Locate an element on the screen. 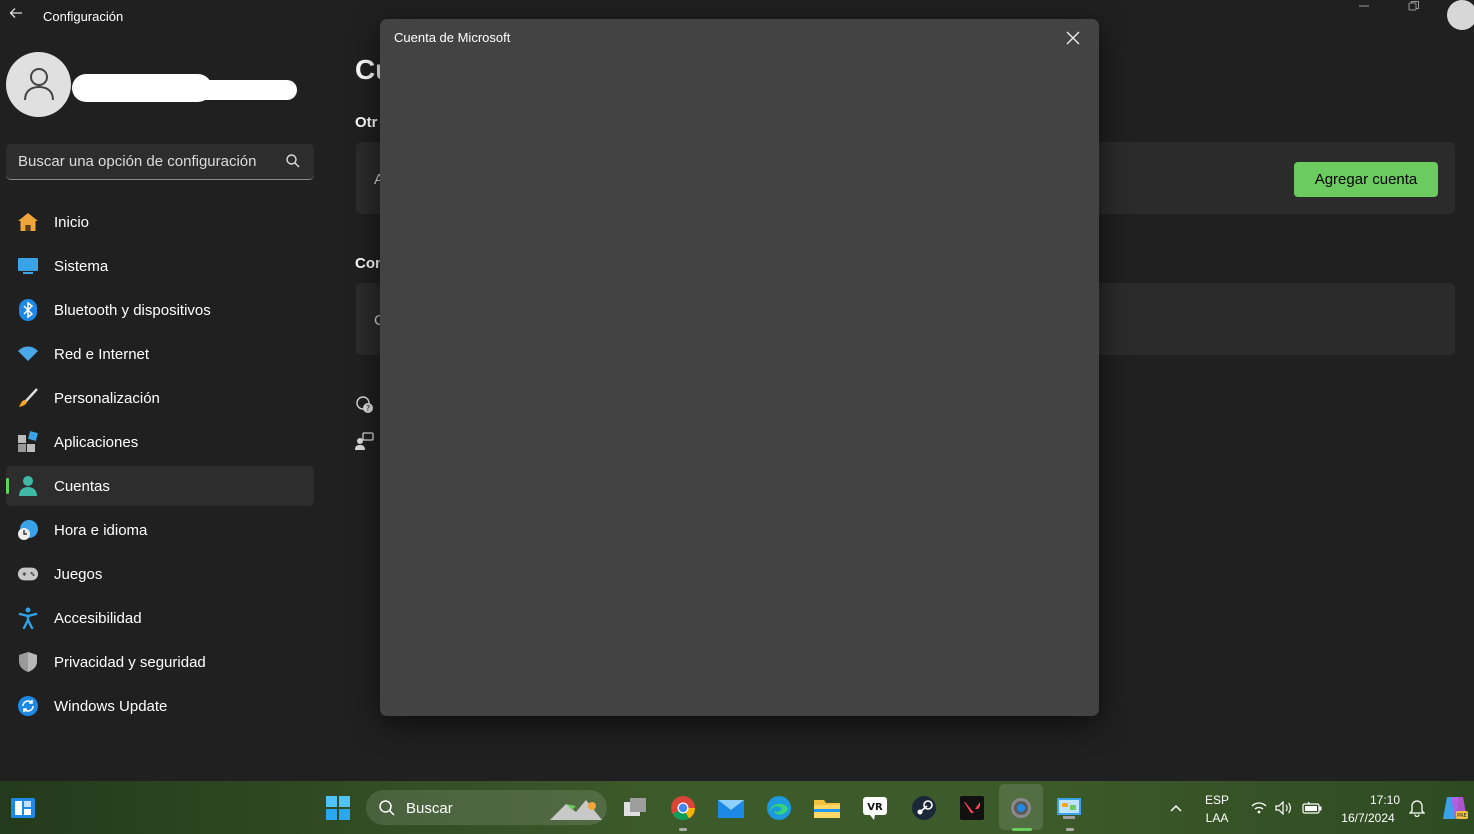 This screenshot has height=834, width=1474. sidebar-item-personalizacion: Personalización is located at coordinates (160, 398).